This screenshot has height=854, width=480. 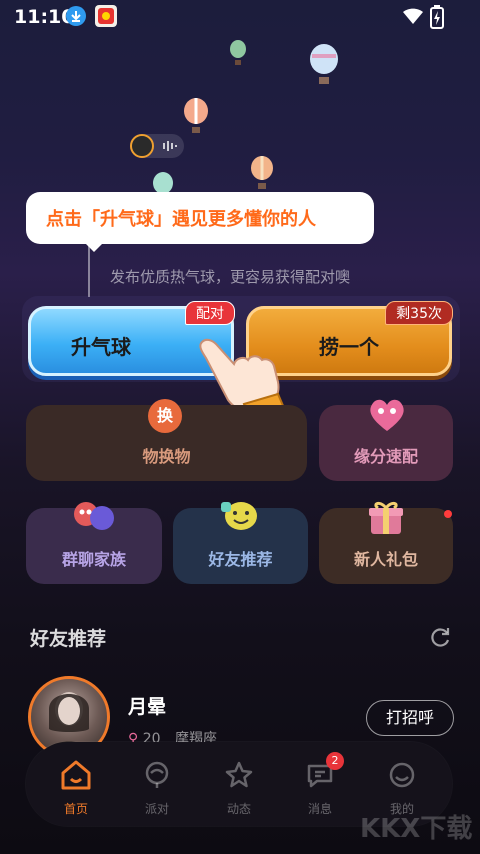 What do you see at coordinates (156, 809) in the screenshot?
I see `tab-party-label: 派对` at bounding box center [156, 809].